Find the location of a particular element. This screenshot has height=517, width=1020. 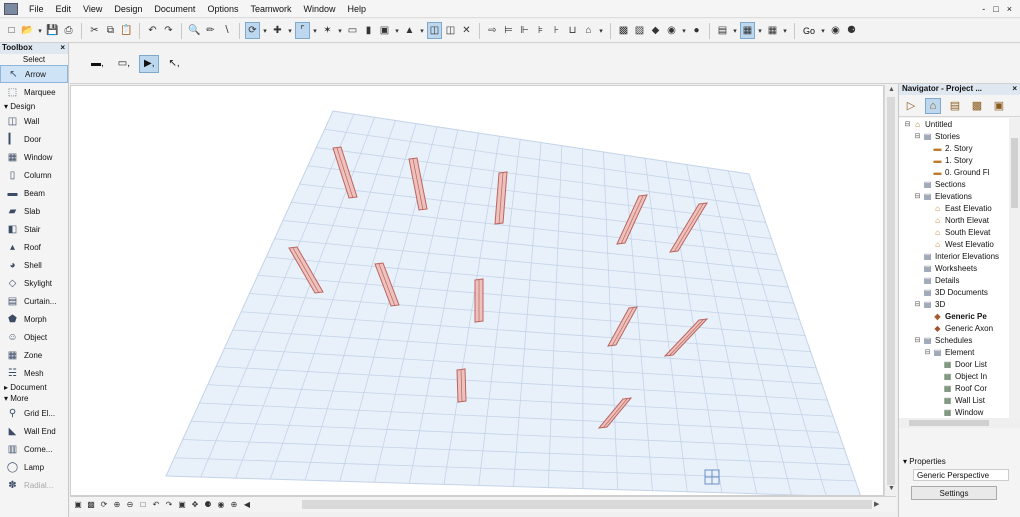

navigator-close-icon: × is located at coordinates (1014, 89).